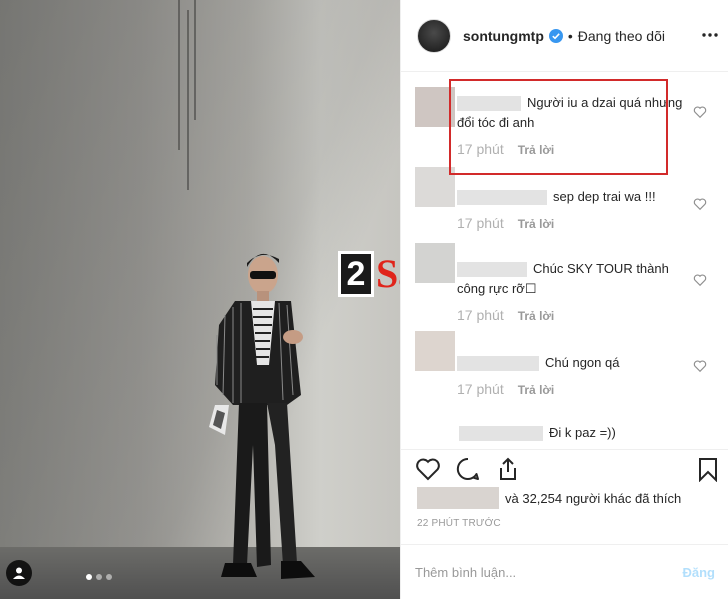  Describe the element at coordinates (564, 467) in the screenshot. I see `action-bar` at that location.